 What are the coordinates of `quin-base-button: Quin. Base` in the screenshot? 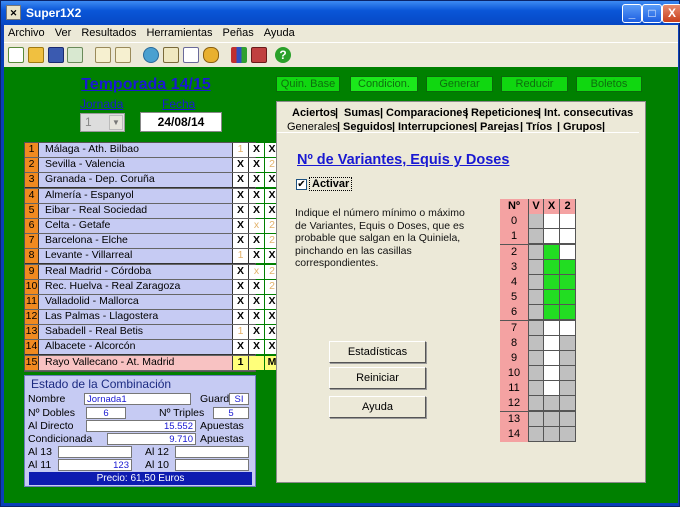 It's located at (308, 84).